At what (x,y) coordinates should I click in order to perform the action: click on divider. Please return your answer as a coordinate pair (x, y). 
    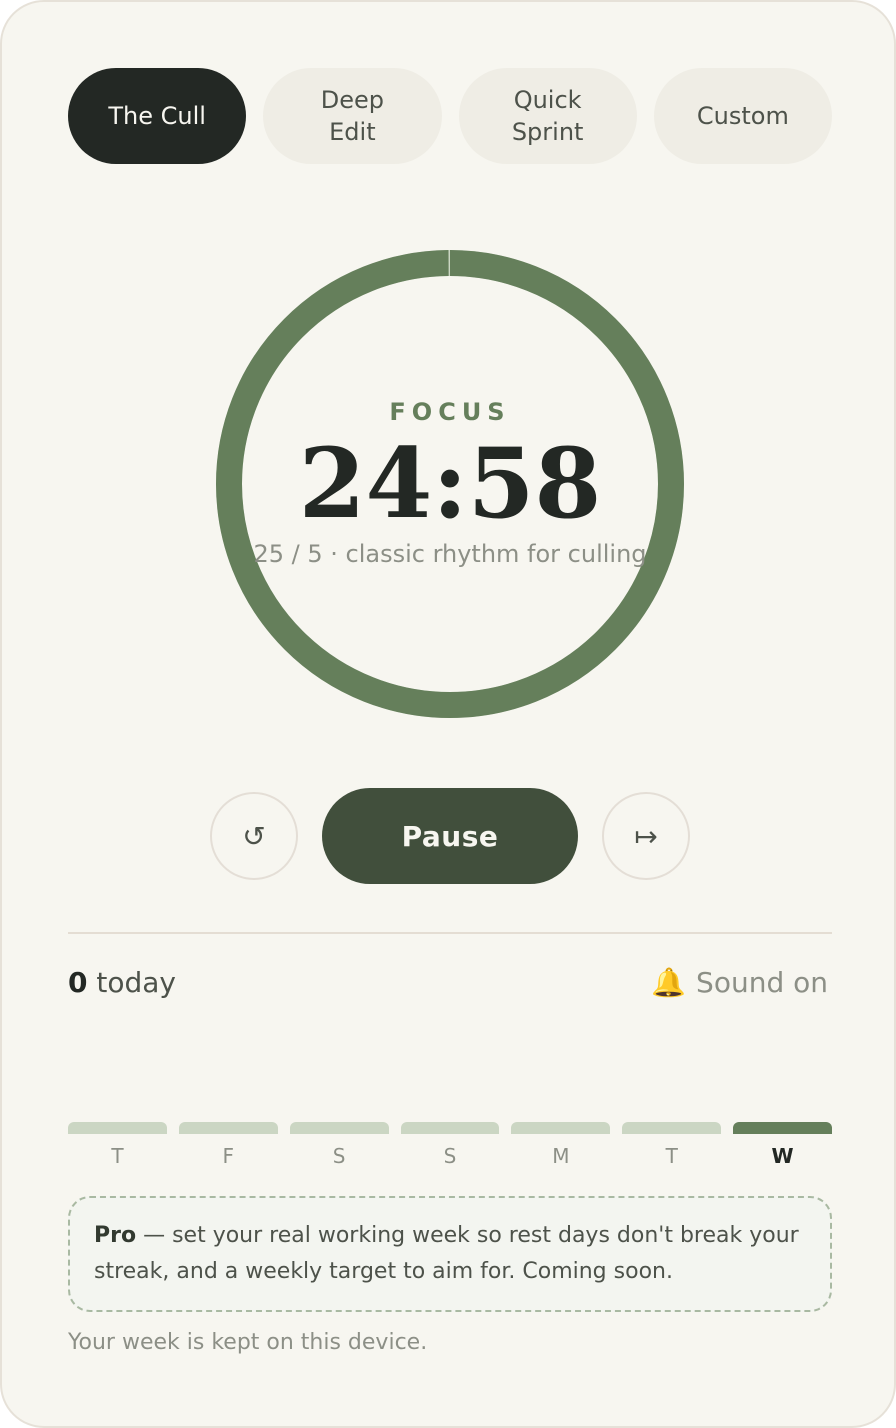
    Looking at the image, I should click on (450, 933).